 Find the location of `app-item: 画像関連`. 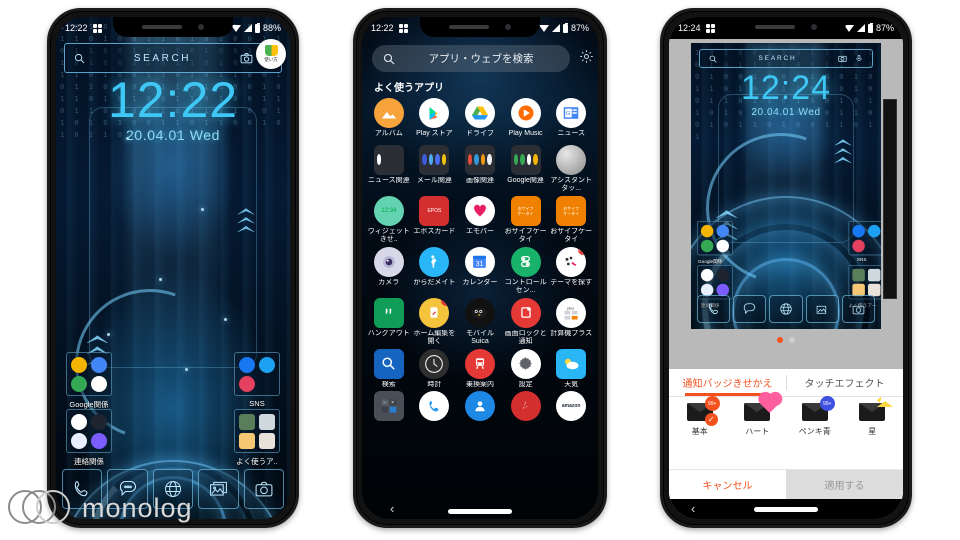

app-item: 画像関連 is located at coordinates (480, 169).